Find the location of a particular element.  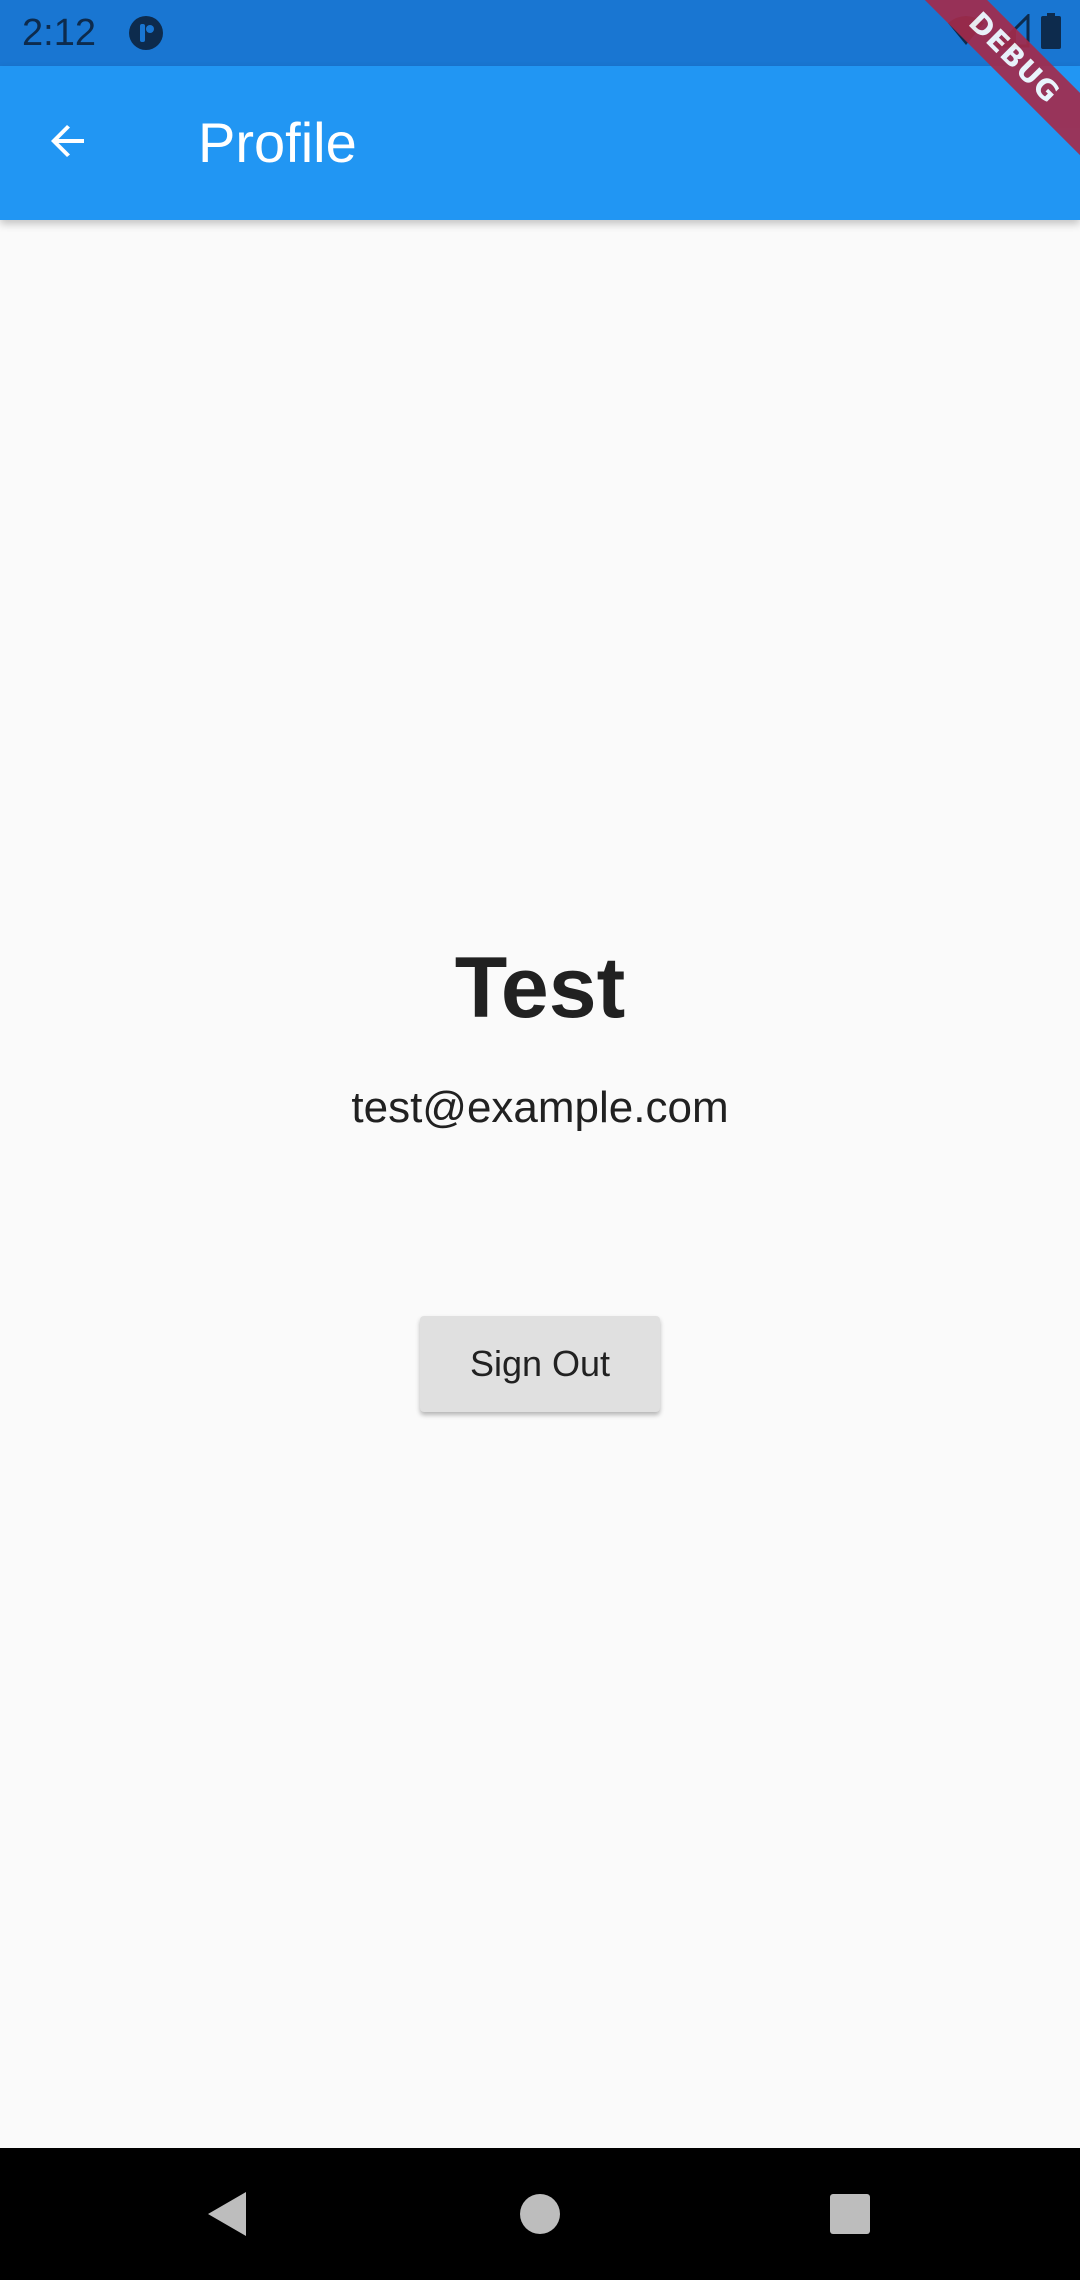

wifi-icon is located at coordinates (966, 33).